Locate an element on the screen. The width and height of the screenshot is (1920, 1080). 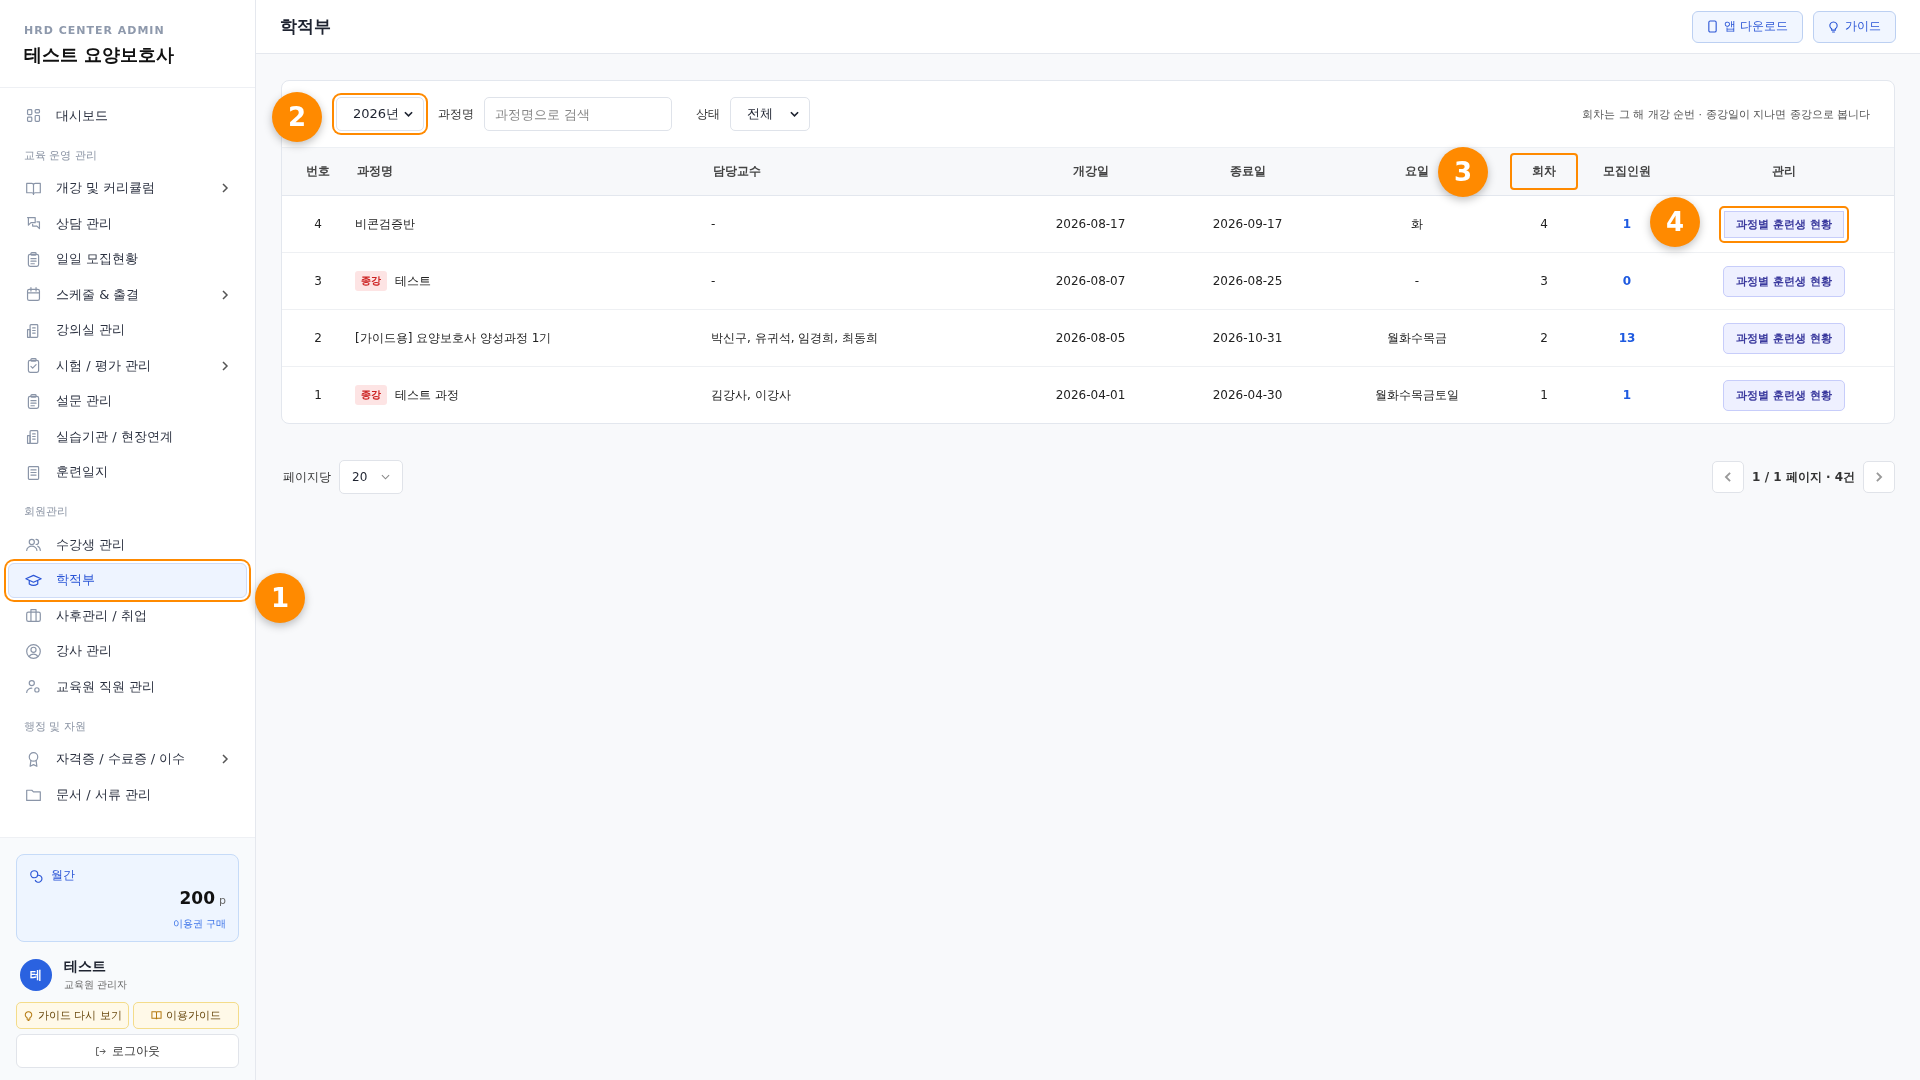
status-filter-label: 상태 is located at coordinates (708, 114).